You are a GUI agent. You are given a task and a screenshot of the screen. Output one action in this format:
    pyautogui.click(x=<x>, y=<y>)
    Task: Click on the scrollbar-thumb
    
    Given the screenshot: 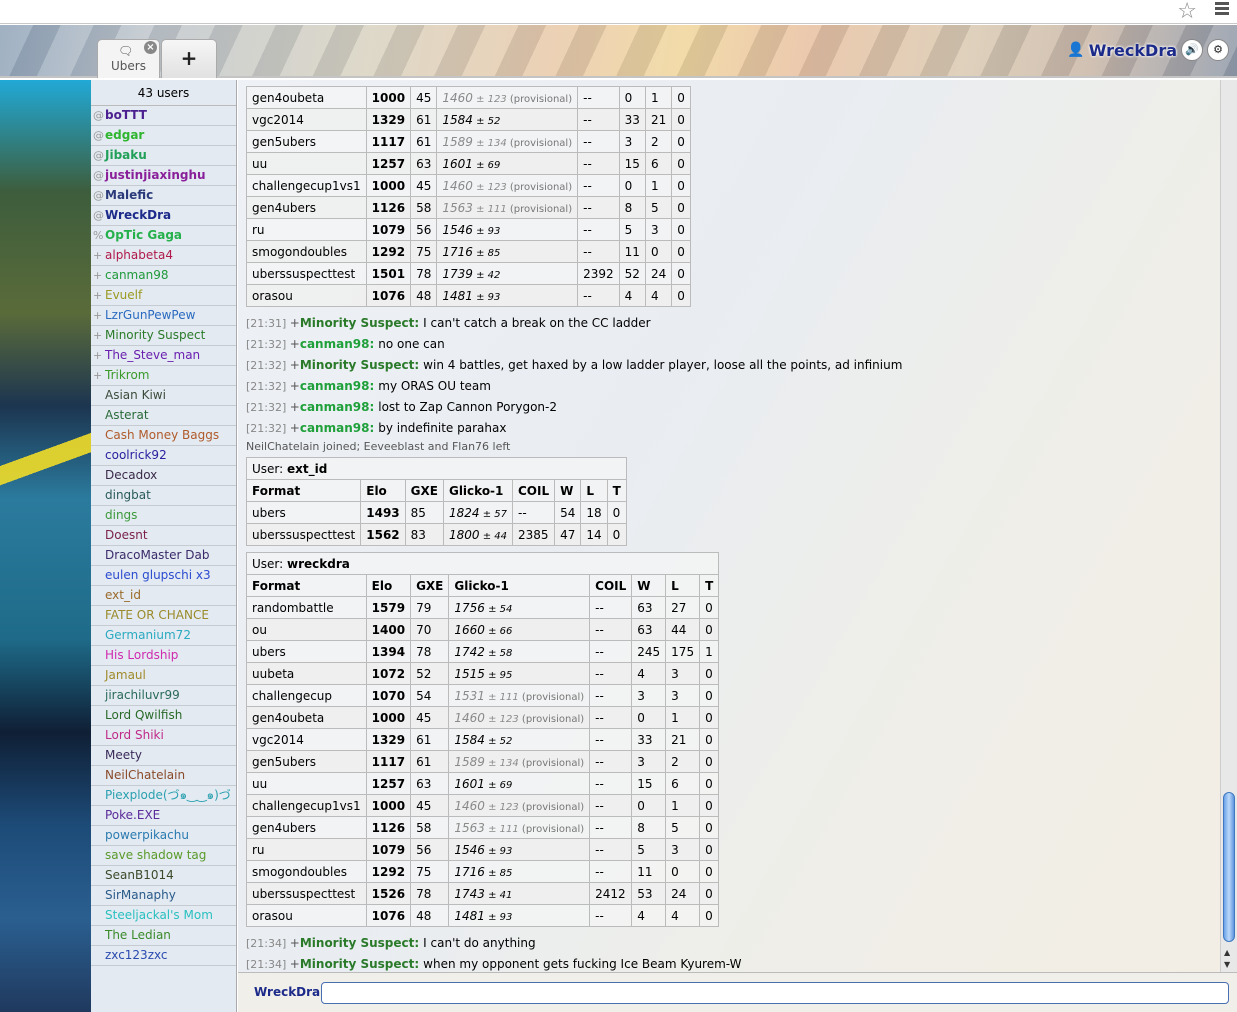 What is the action you would take?
    pyautogui.click(x=1229, y=867)
    